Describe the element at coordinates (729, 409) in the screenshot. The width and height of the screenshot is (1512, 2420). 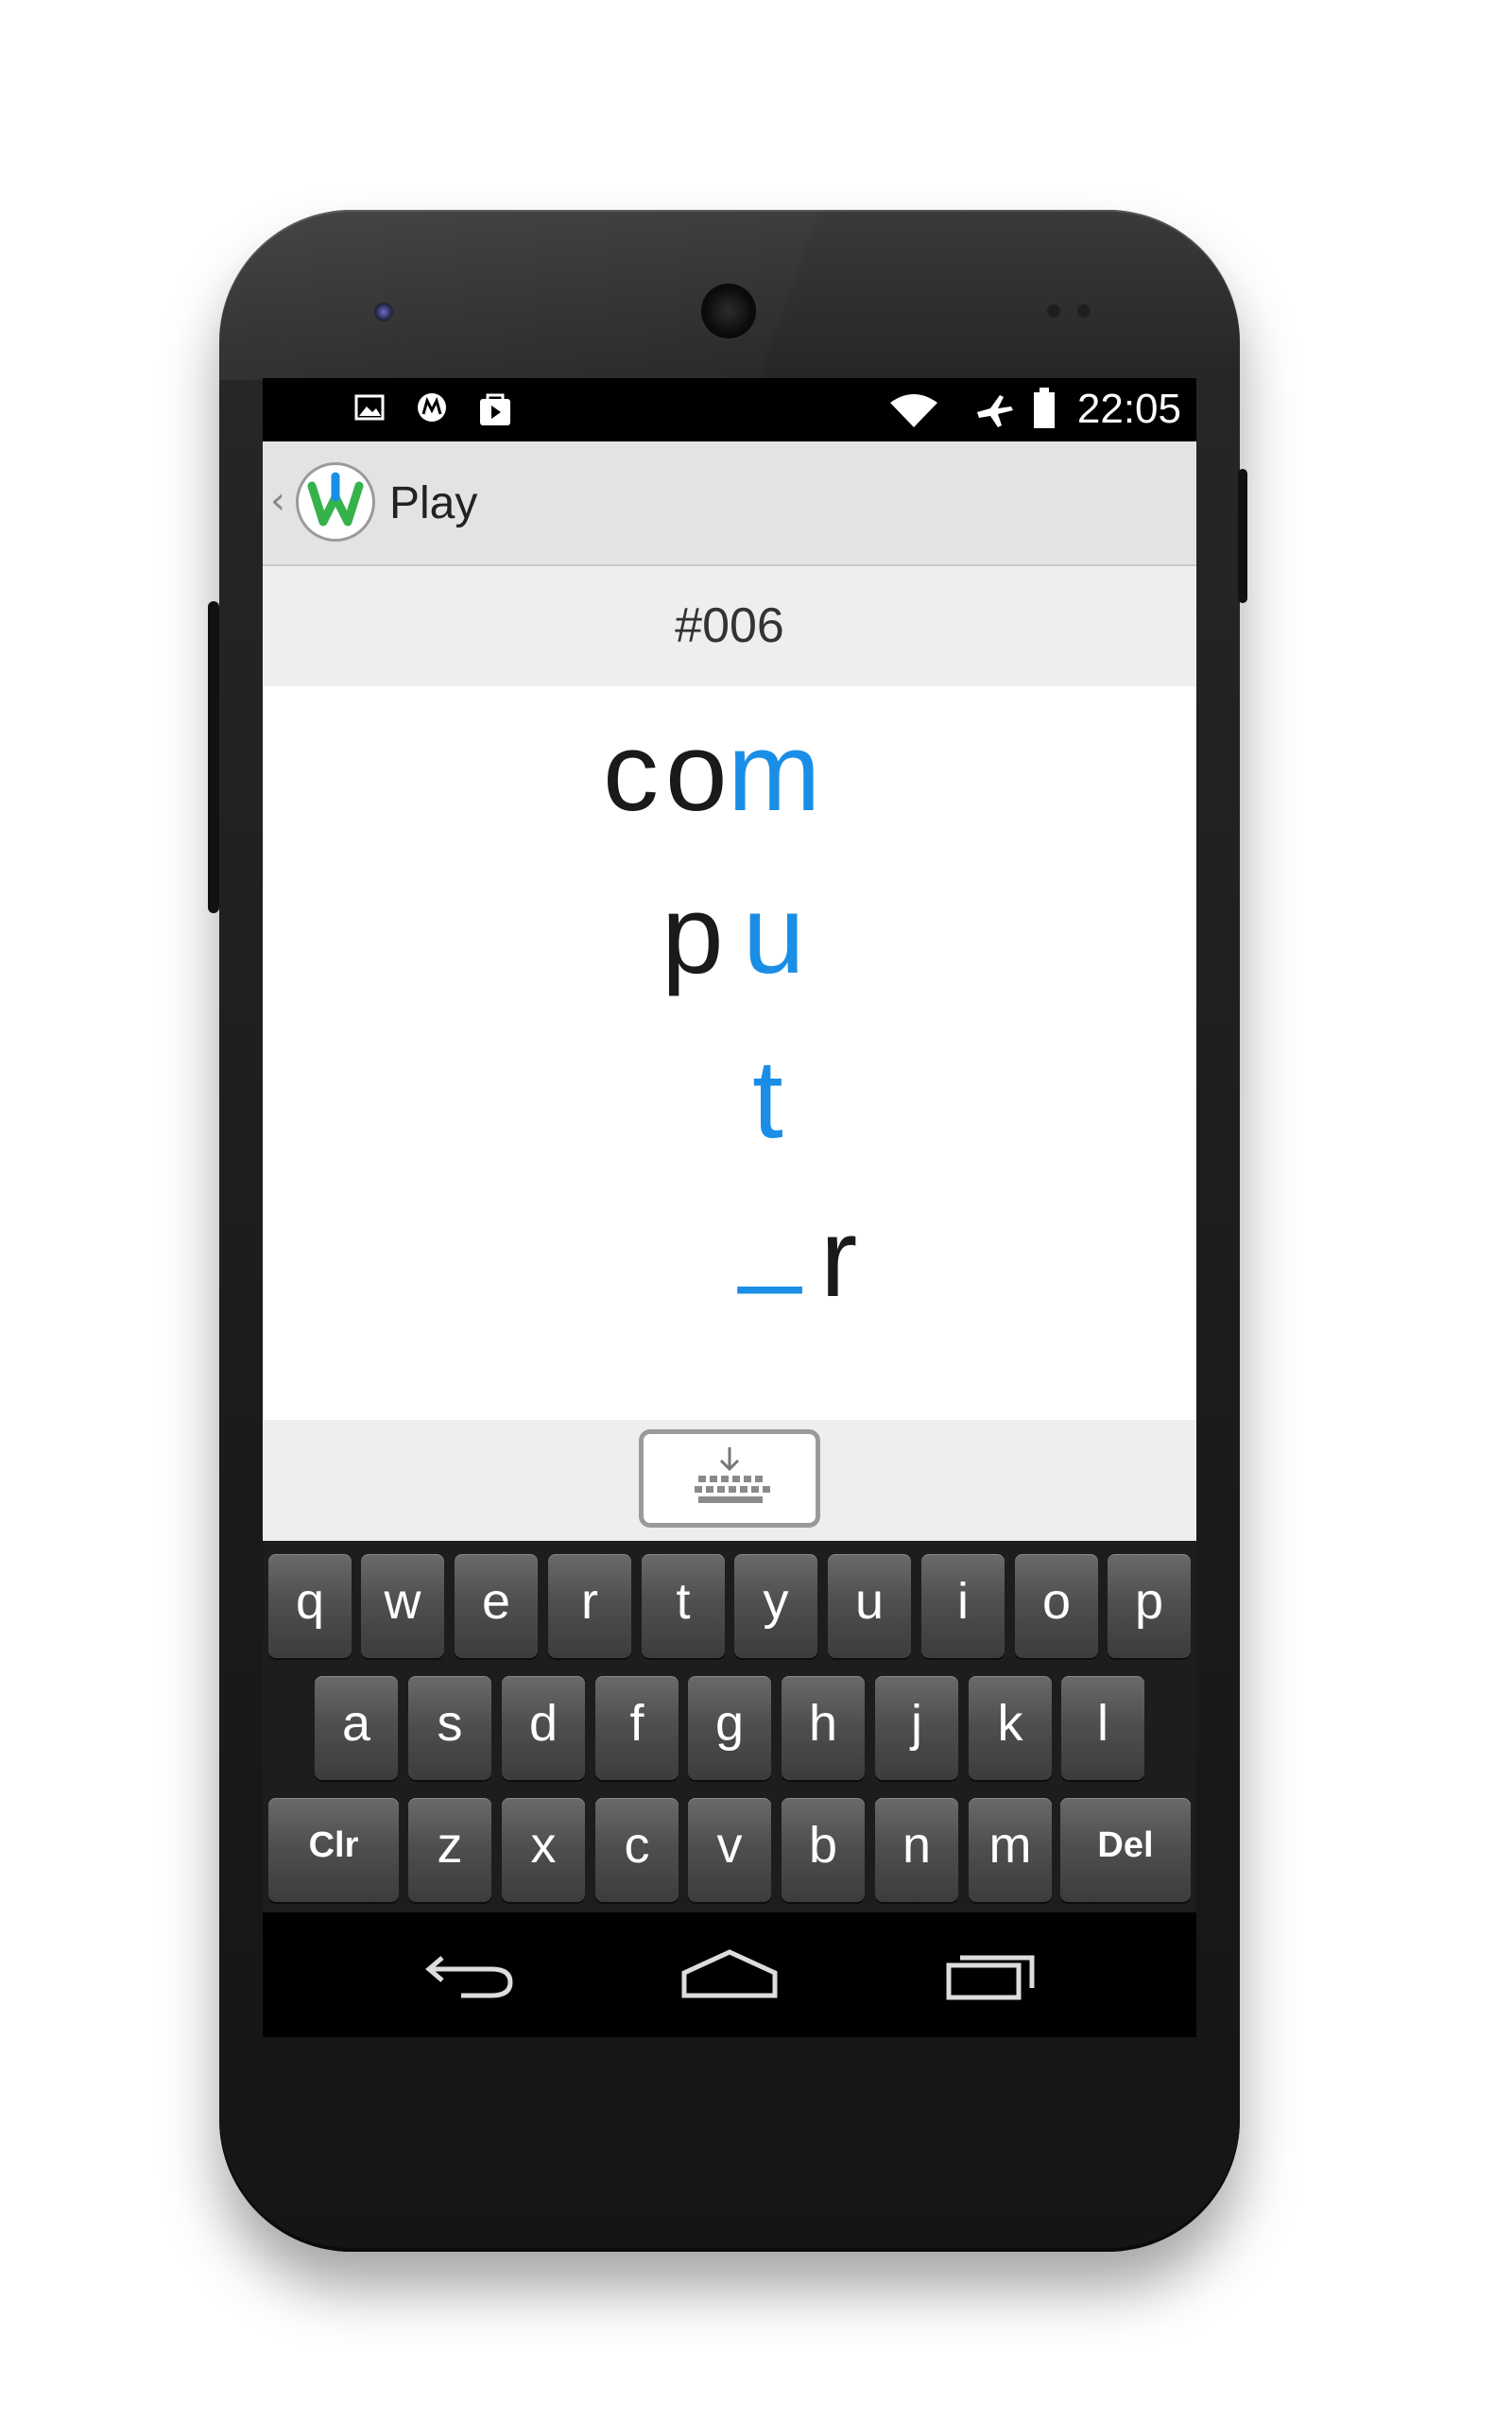
I see `status-bar: 22:05` at that location.